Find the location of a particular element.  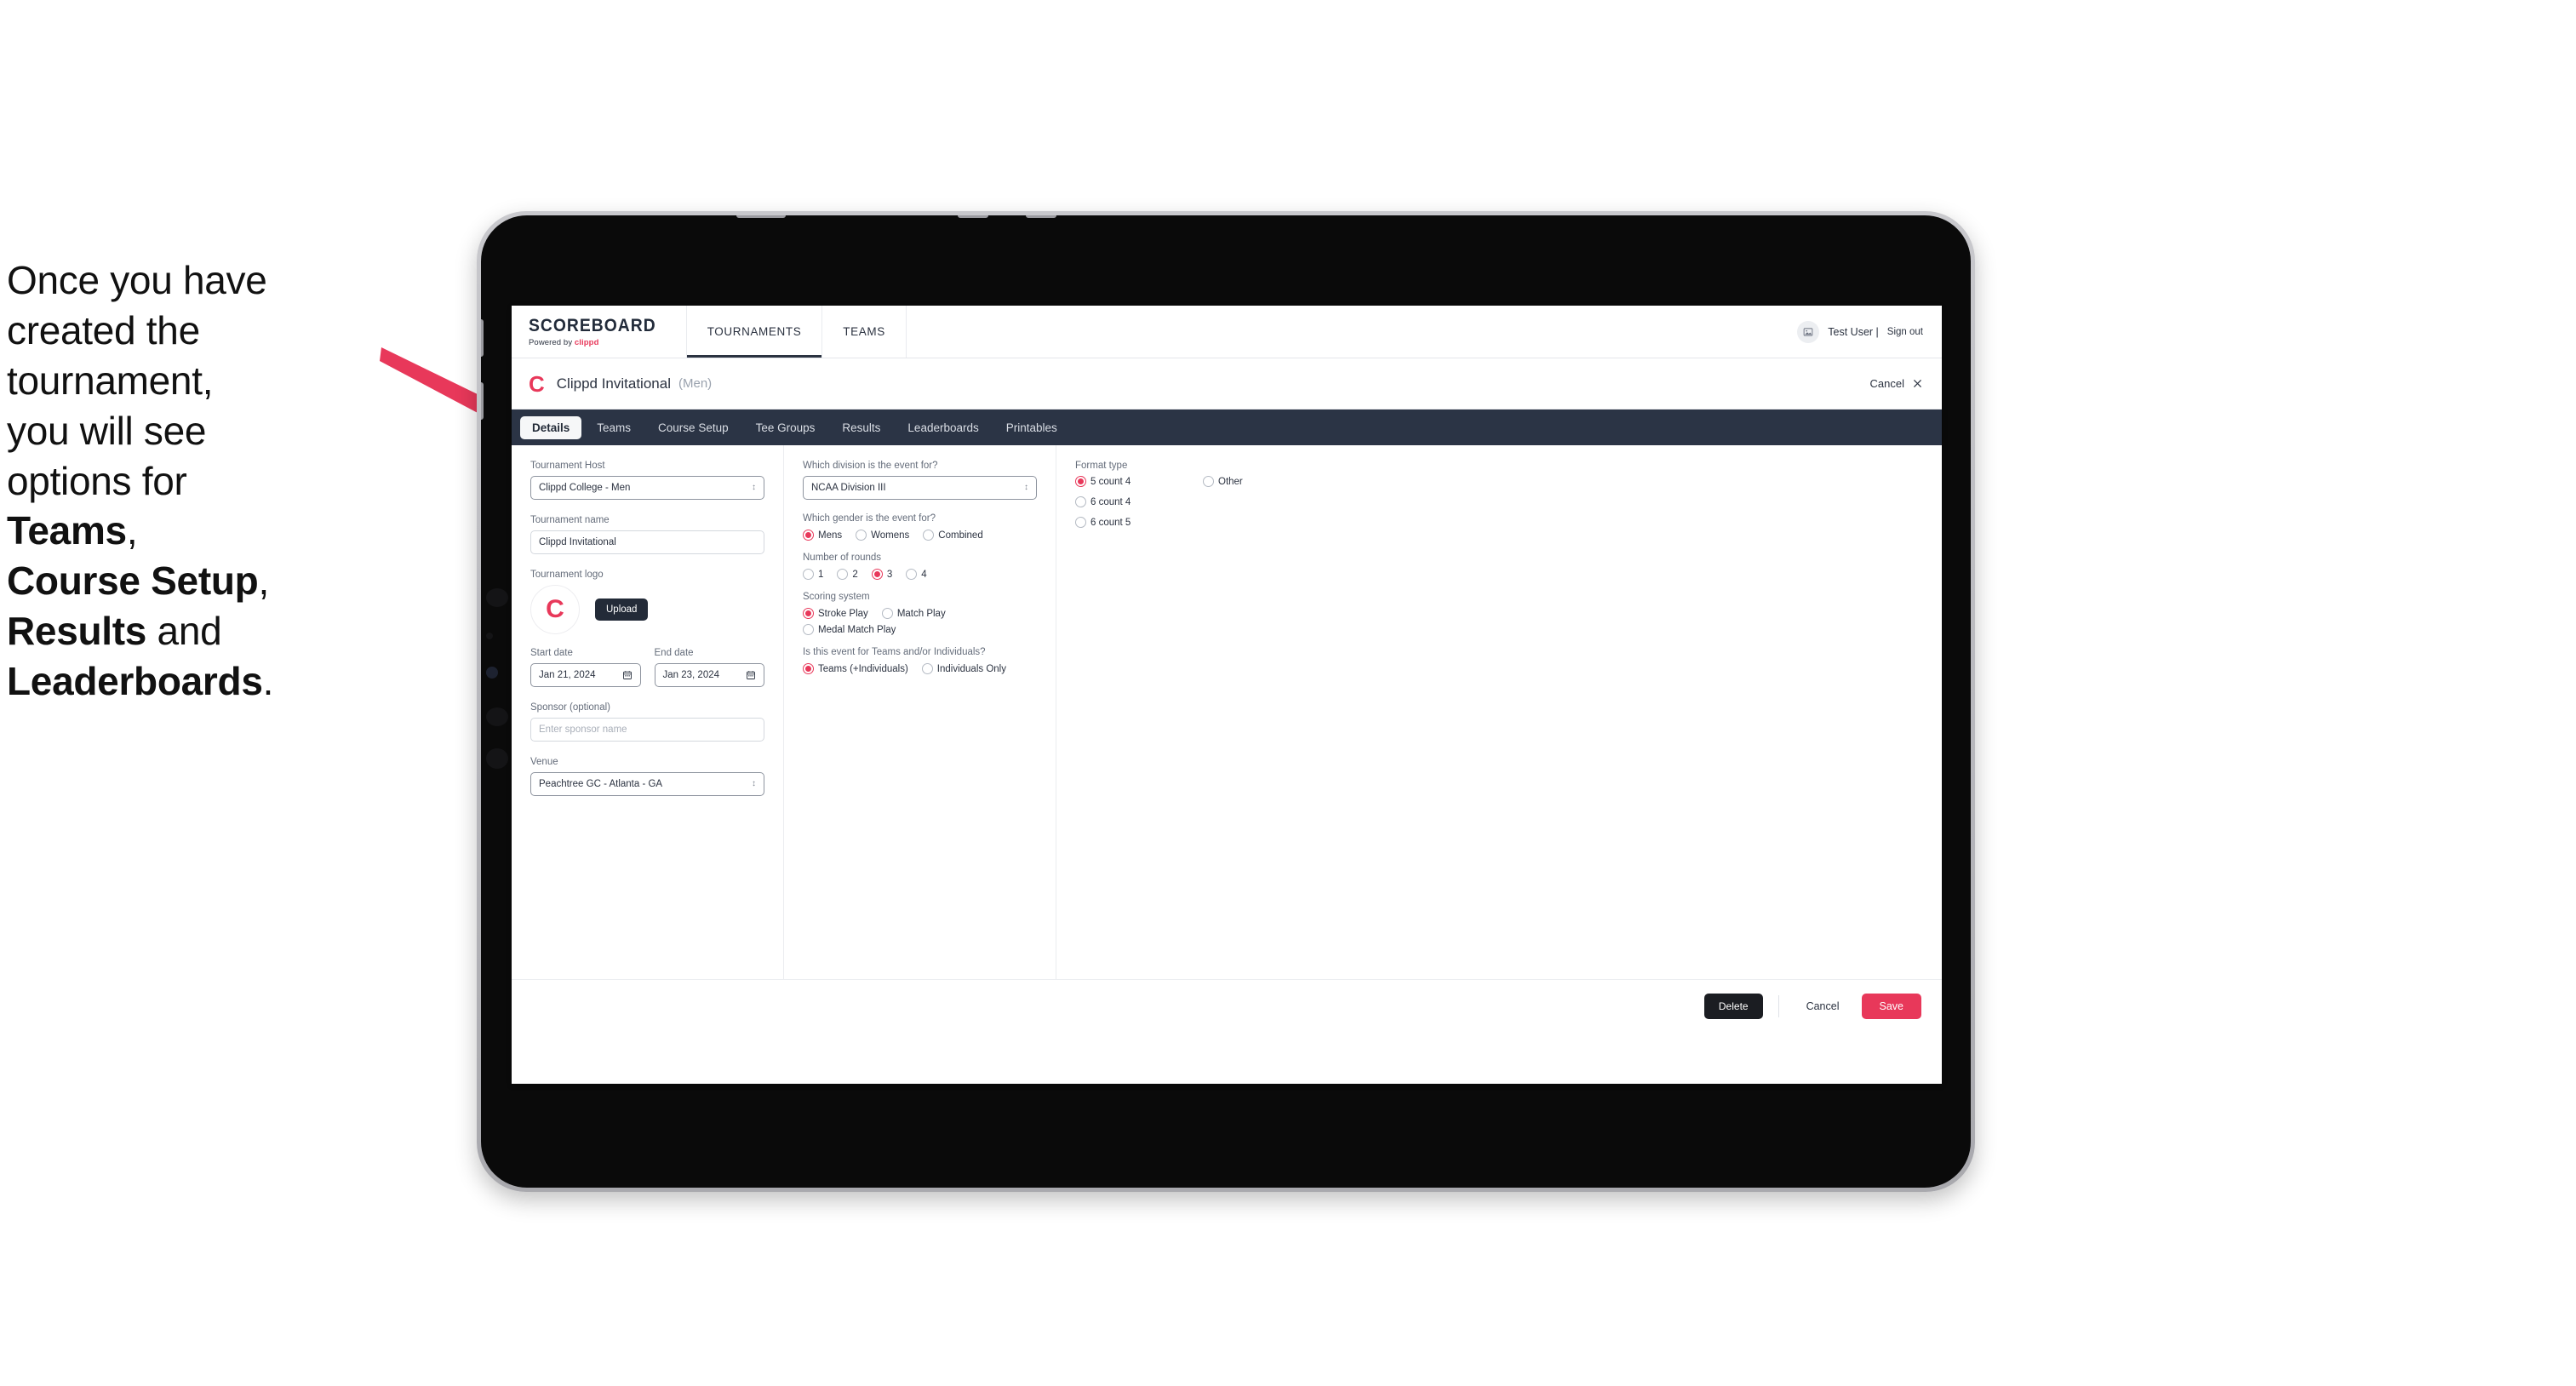

radio-scoring-stroke-play: Stroke Play is located at coordinates (836, 613).